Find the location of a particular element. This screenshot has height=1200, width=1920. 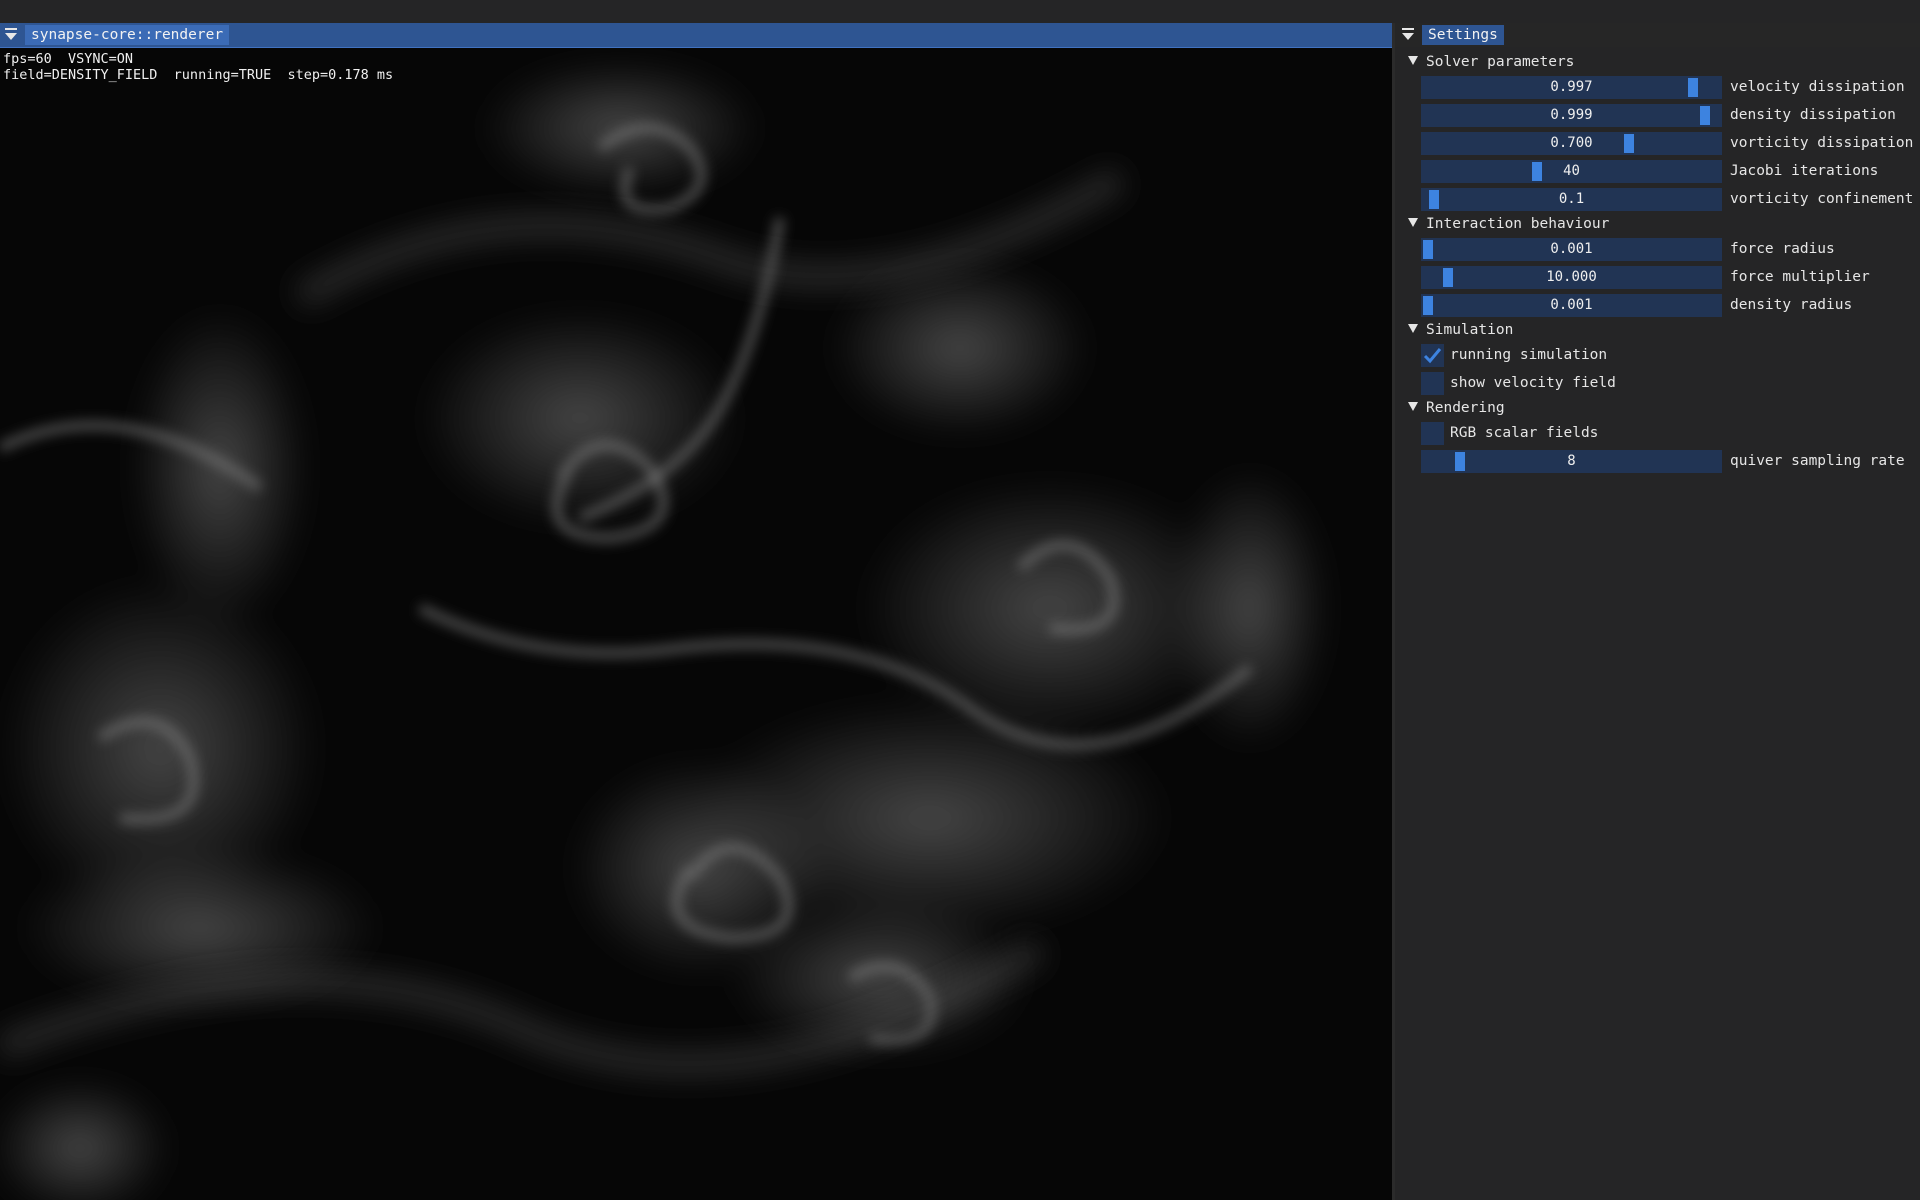

force-multiplier-slider: 10.000 is located at coordinates (1571, 277).